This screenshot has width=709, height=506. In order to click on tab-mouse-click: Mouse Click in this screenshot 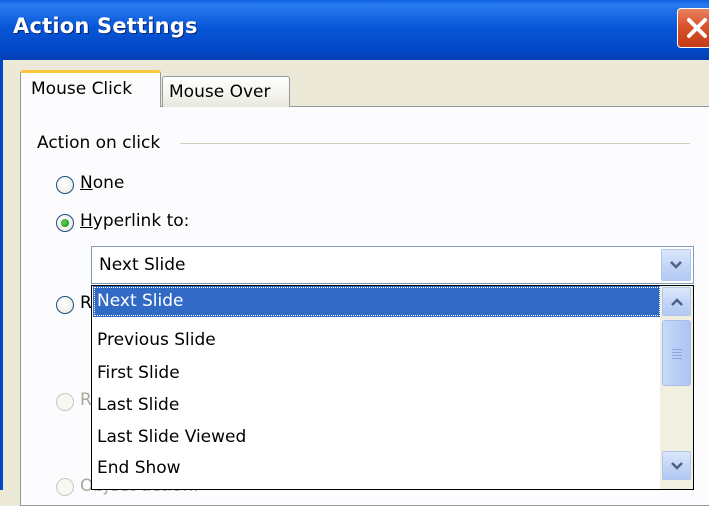, I will do `click(90, 88)`.